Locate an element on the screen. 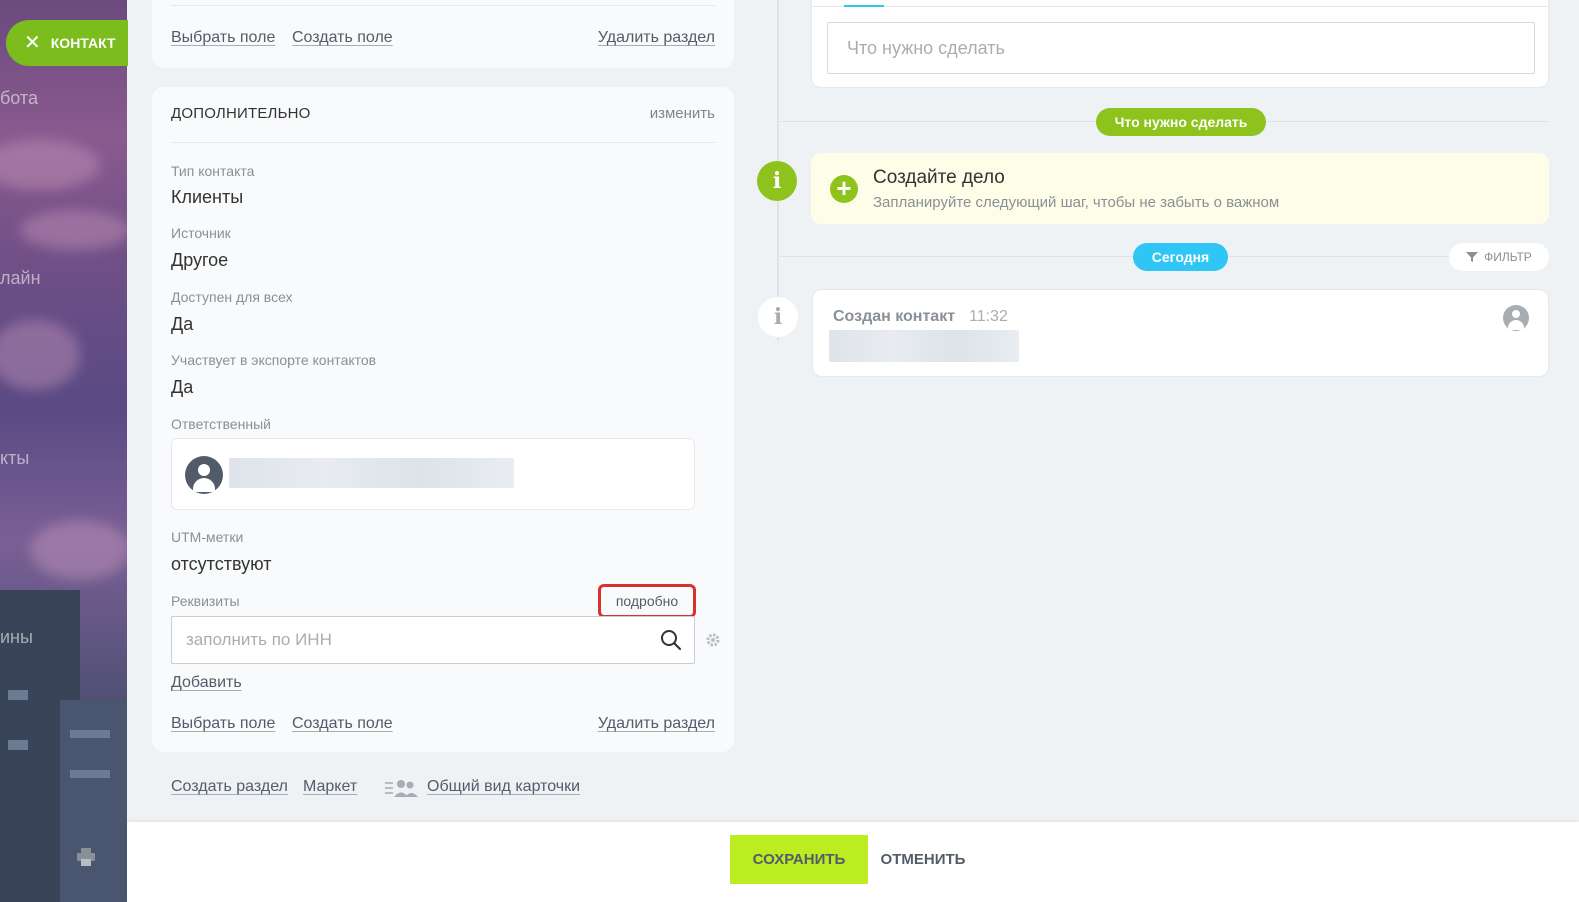  filter-label: ФИЛЬТР is located at coordinates (1508, 257).